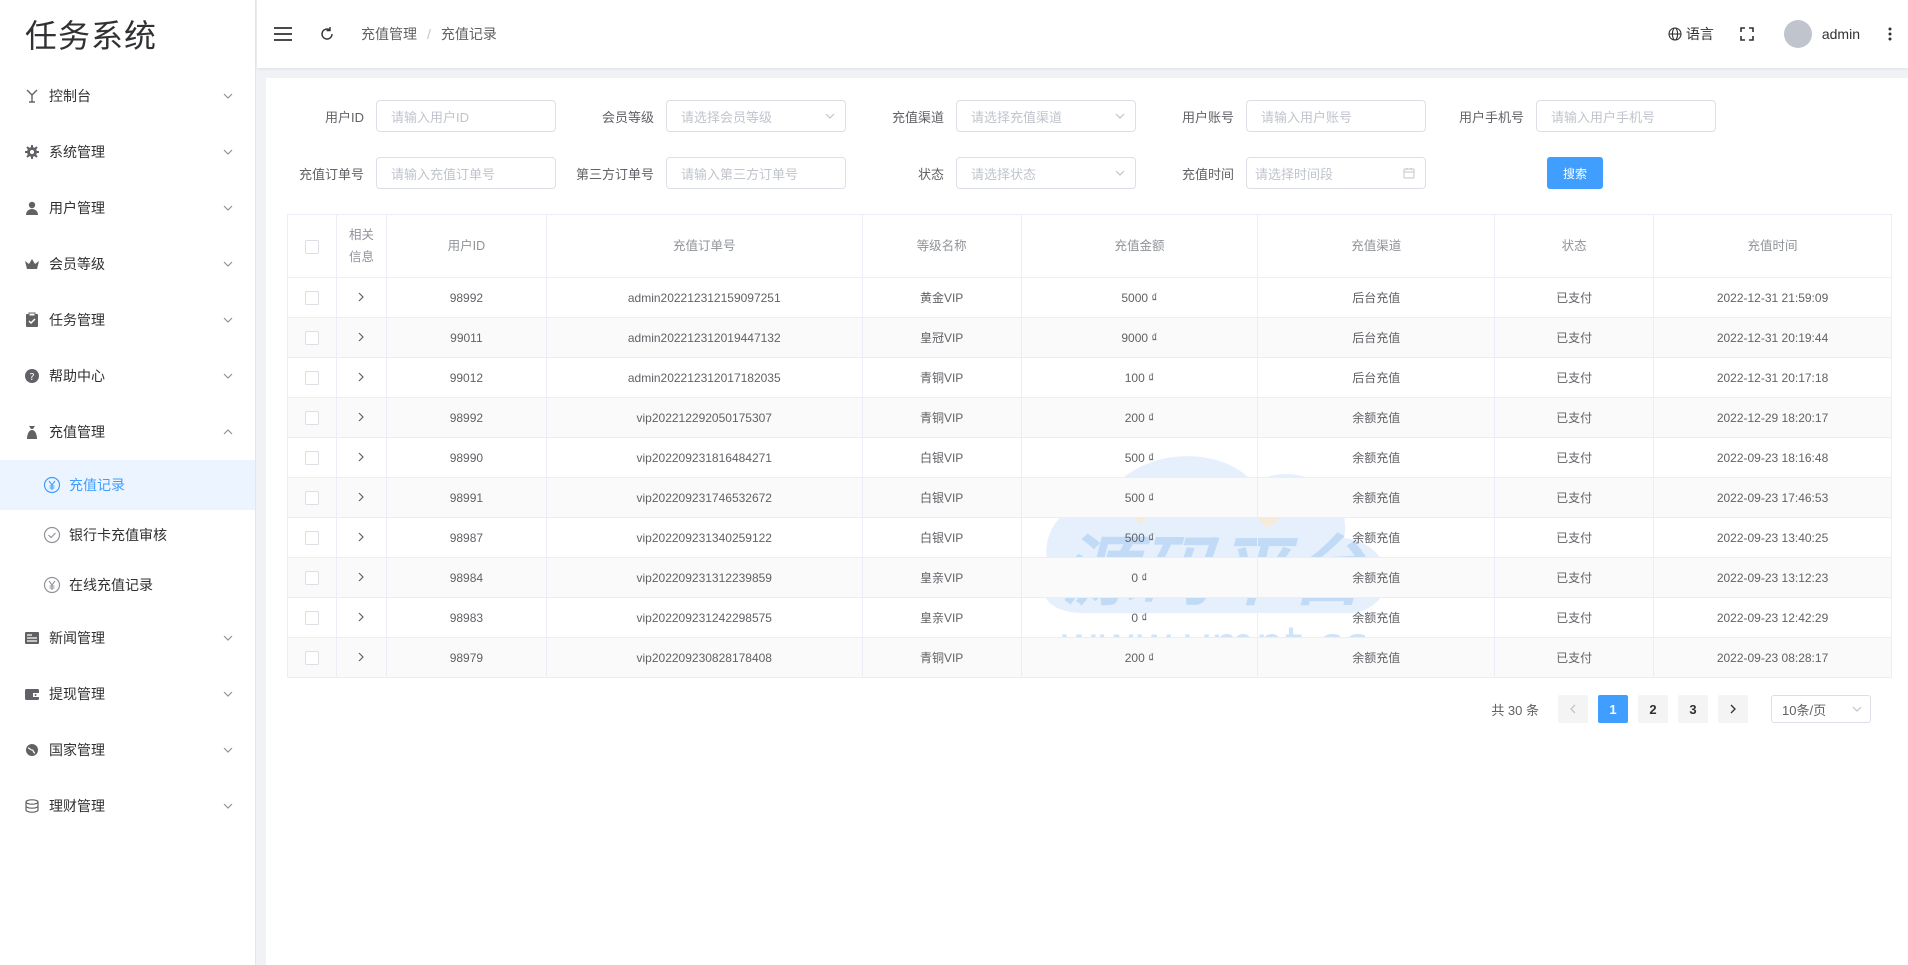 This screenshot has width=1908, height=965. Describe the element at coordinates (1797, 34) in the screenshot. I see `avatar` at that location.